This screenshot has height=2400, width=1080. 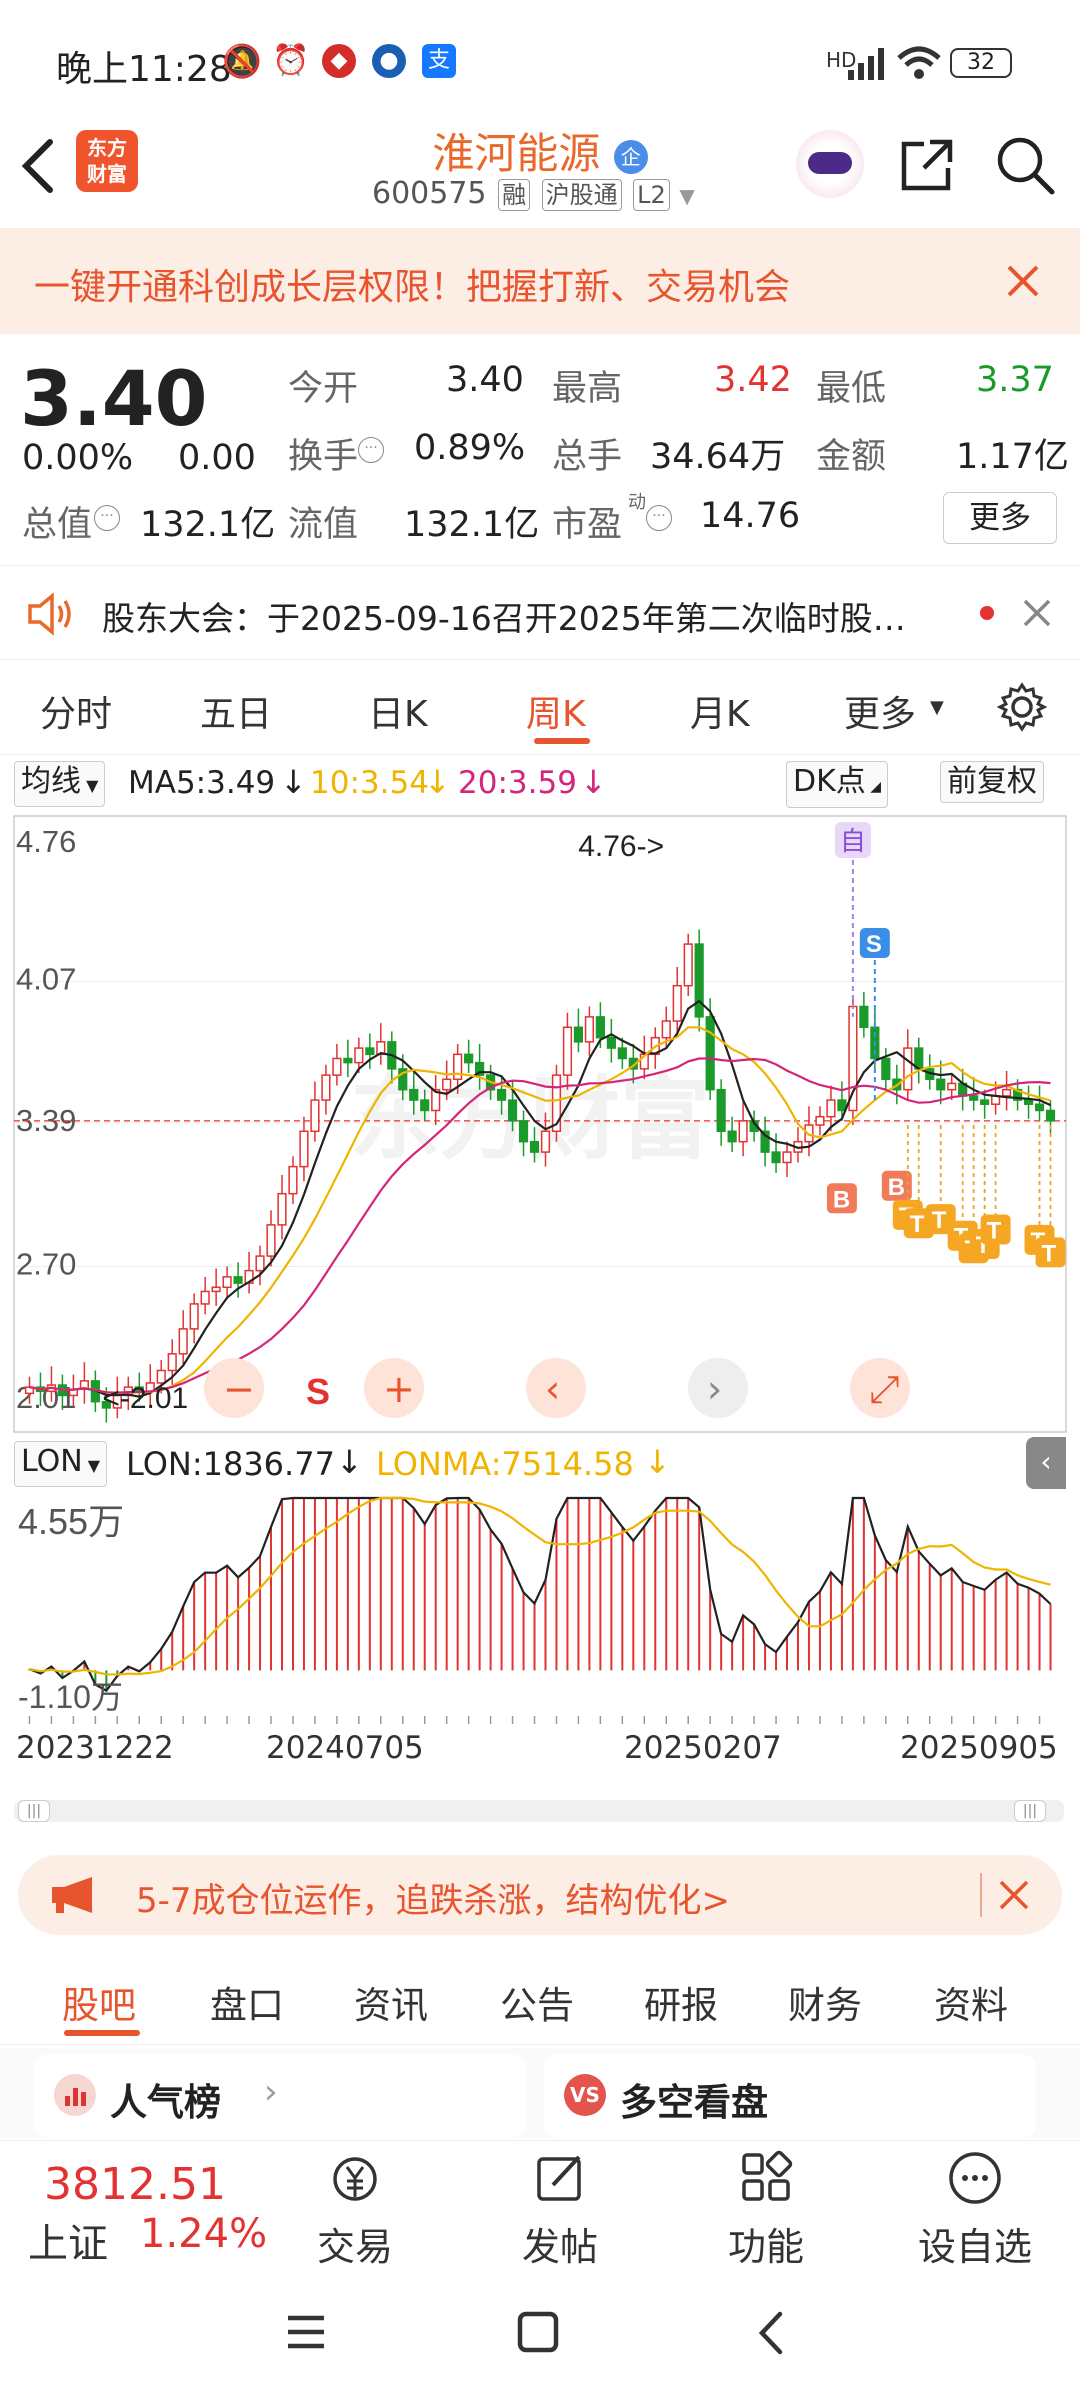 I want to click on functions-button: 功能, so click(x=766, y=2243).